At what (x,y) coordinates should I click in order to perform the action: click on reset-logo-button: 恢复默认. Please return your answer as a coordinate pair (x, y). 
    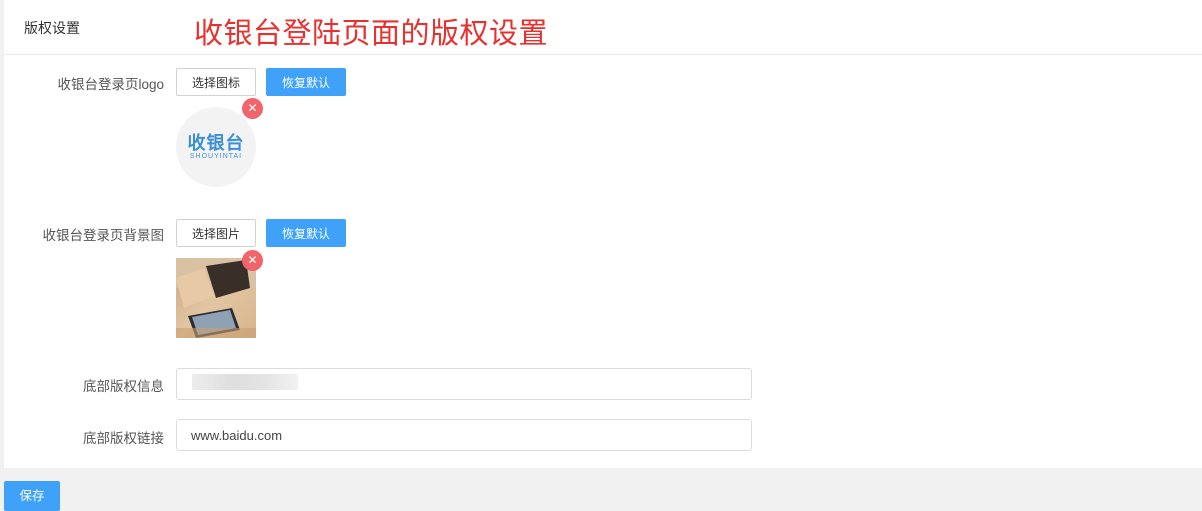
    Looking at the image, I should click on (306, 82).